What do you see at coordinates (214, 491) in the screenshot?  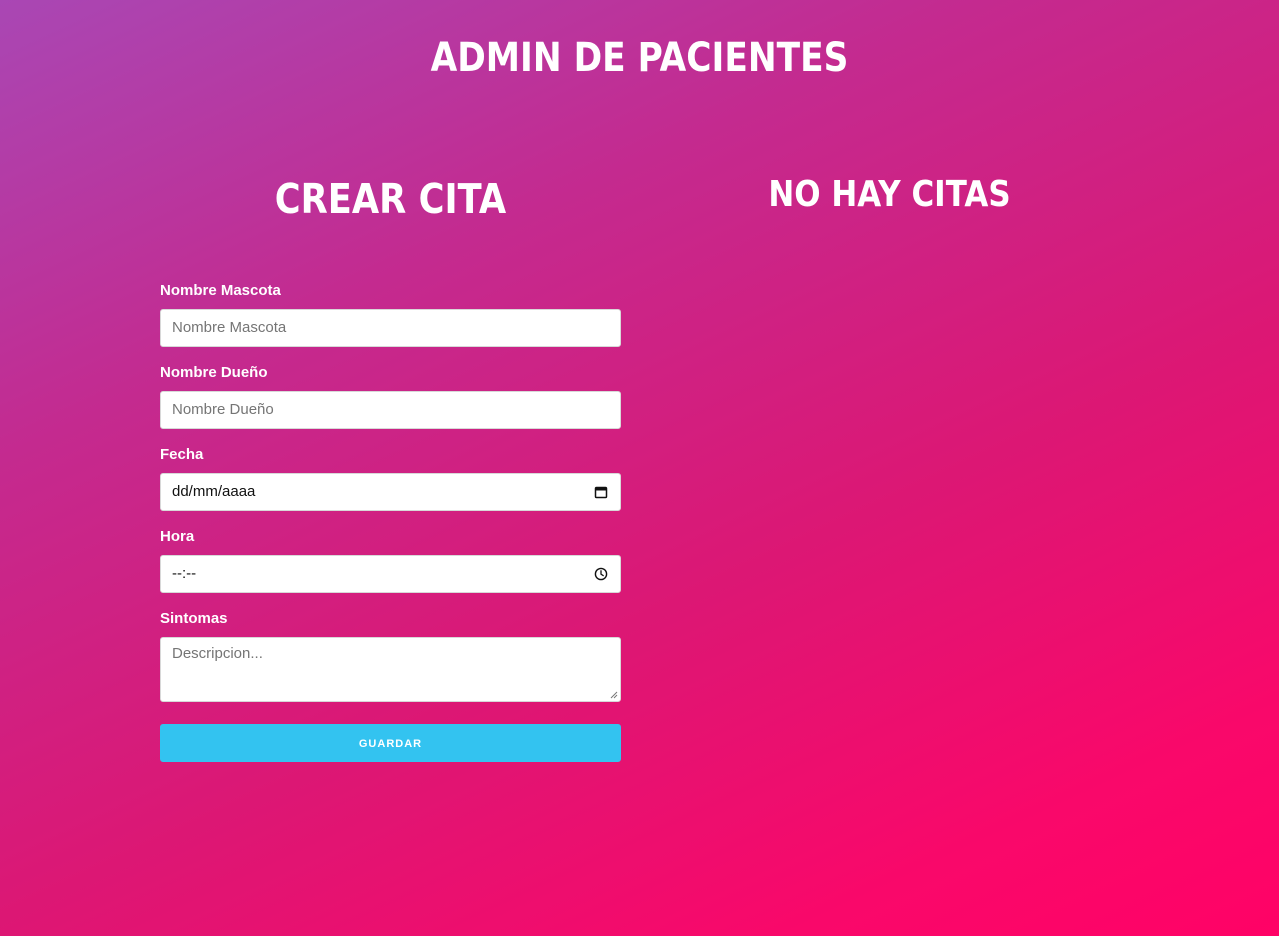 I see `date-input-value: dd/mm/aaaa` at bounding box center [214, 491].